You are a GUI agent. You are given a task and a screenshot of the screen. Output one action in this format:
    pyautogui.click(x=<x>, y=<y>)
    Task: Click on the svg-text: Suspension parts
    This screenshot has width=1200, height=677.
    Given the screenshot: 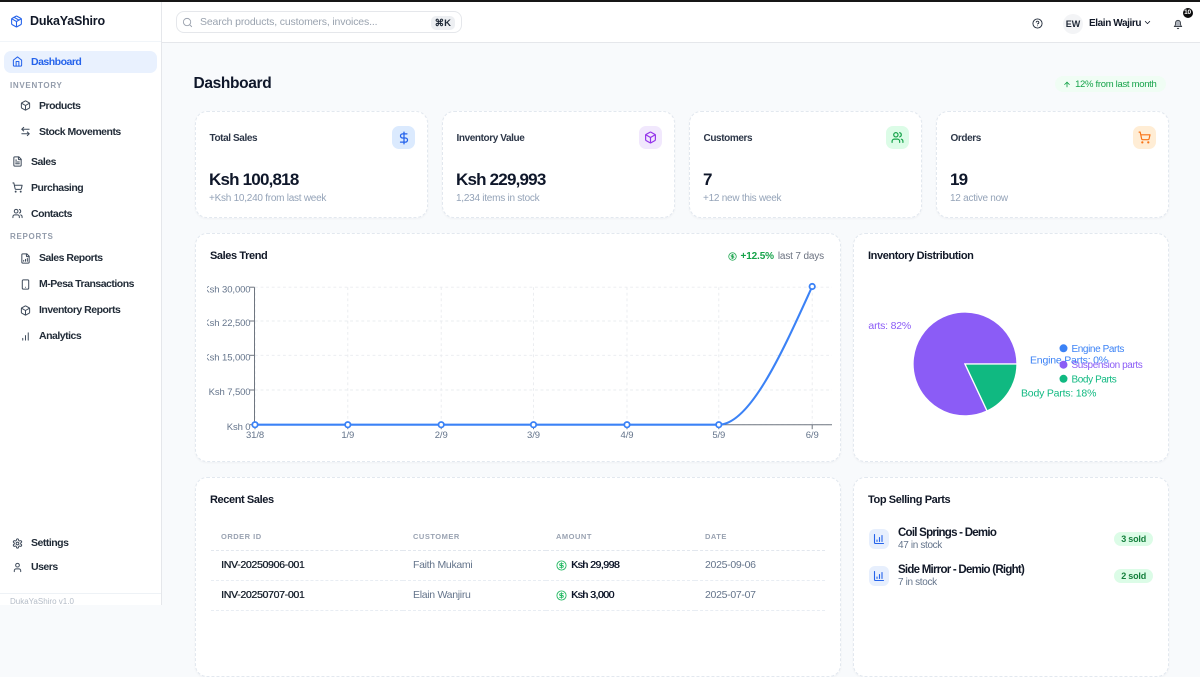 What is the action you would take?
    pyautogui.click(x=1107, y=365)
    